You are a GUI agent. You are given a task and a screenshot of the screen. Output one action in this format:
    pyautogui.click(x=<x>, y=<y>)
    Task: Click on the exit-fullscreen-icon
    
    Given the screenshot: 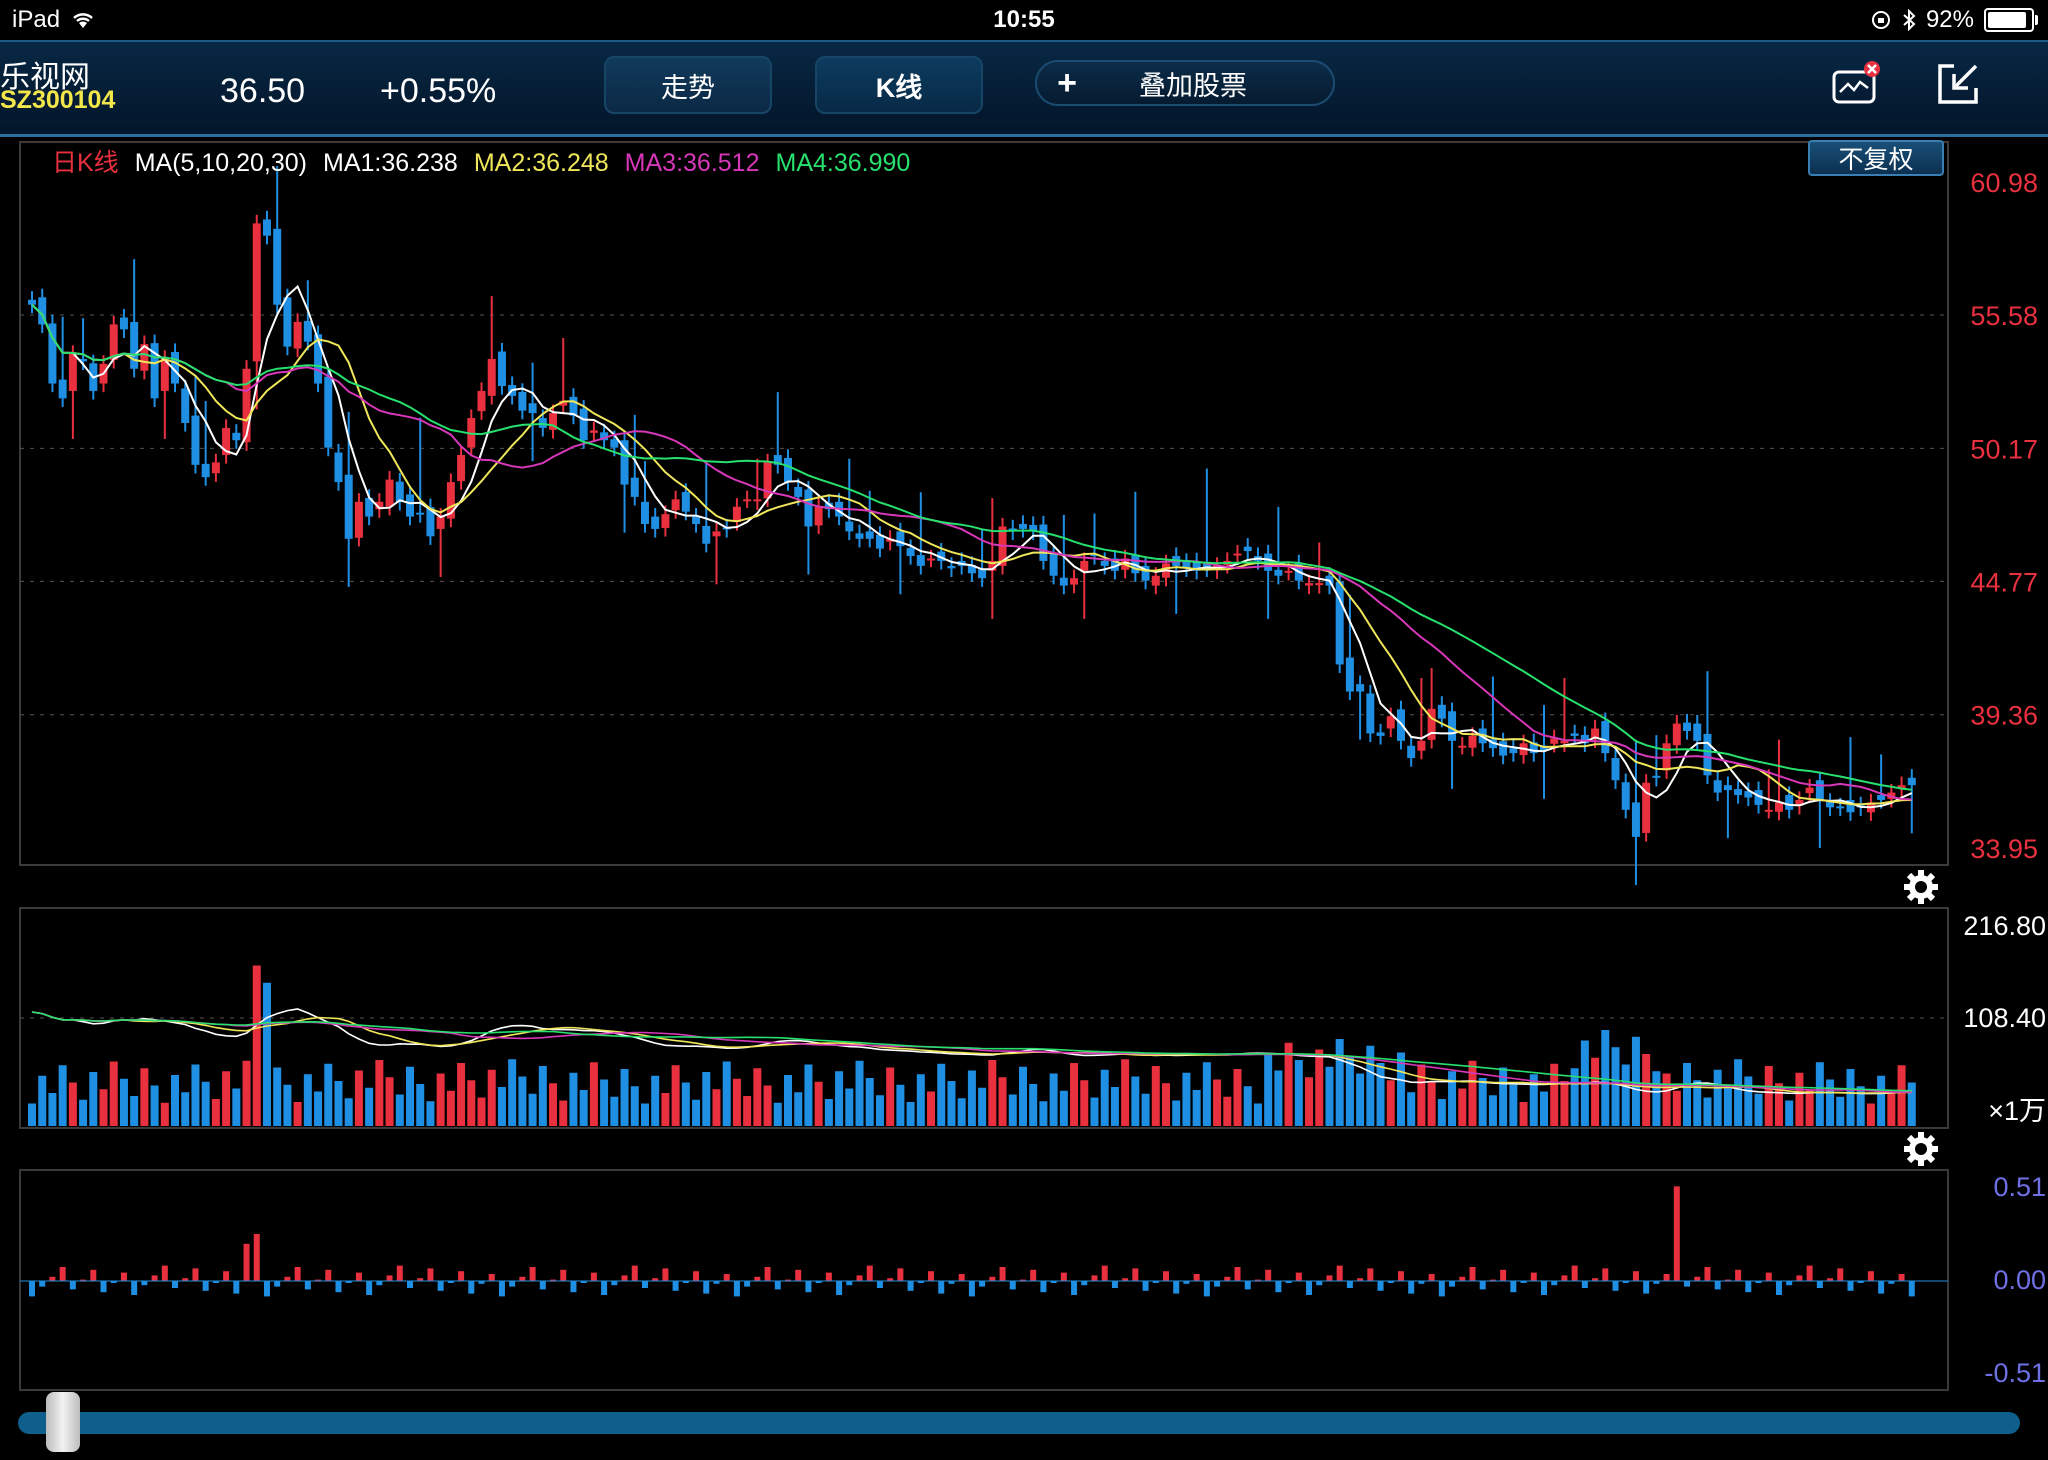 What is the action you would take?
    pyautogui.click(x=1958, y=84)
    